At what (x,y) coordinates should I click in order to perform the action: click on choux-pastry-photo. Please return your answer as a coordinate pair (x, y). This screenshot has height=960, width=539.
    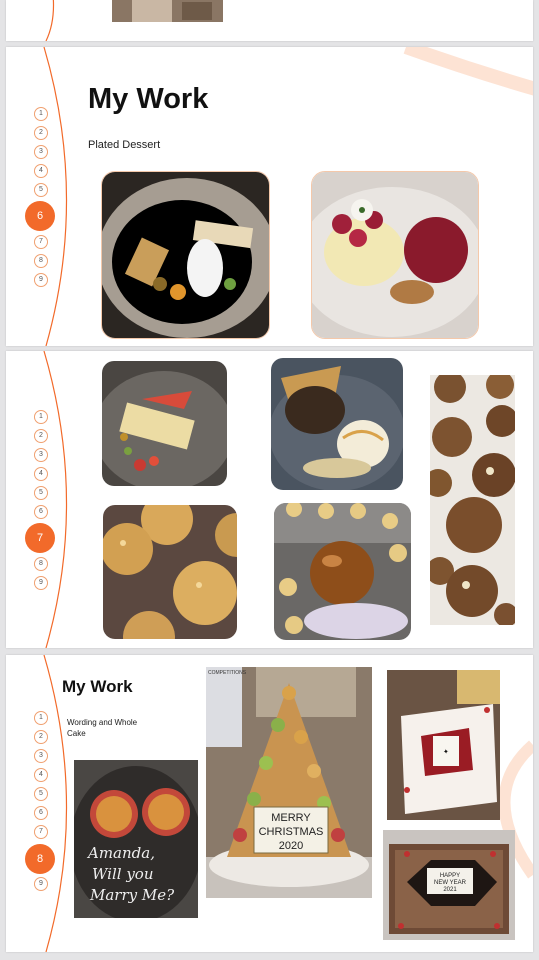
    Looking at the image, I should click on (170, 572).